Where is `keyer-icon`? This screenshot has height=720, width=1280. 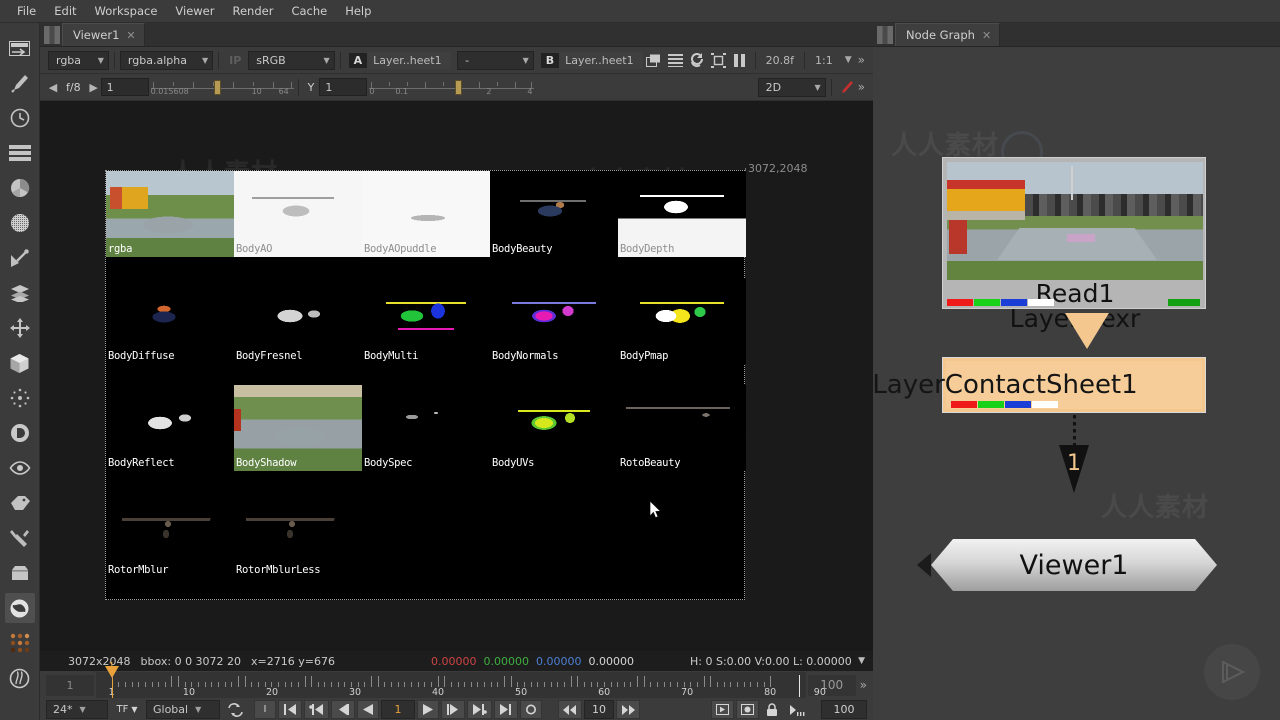 keyer-icon is located at coordinates (20, 258).